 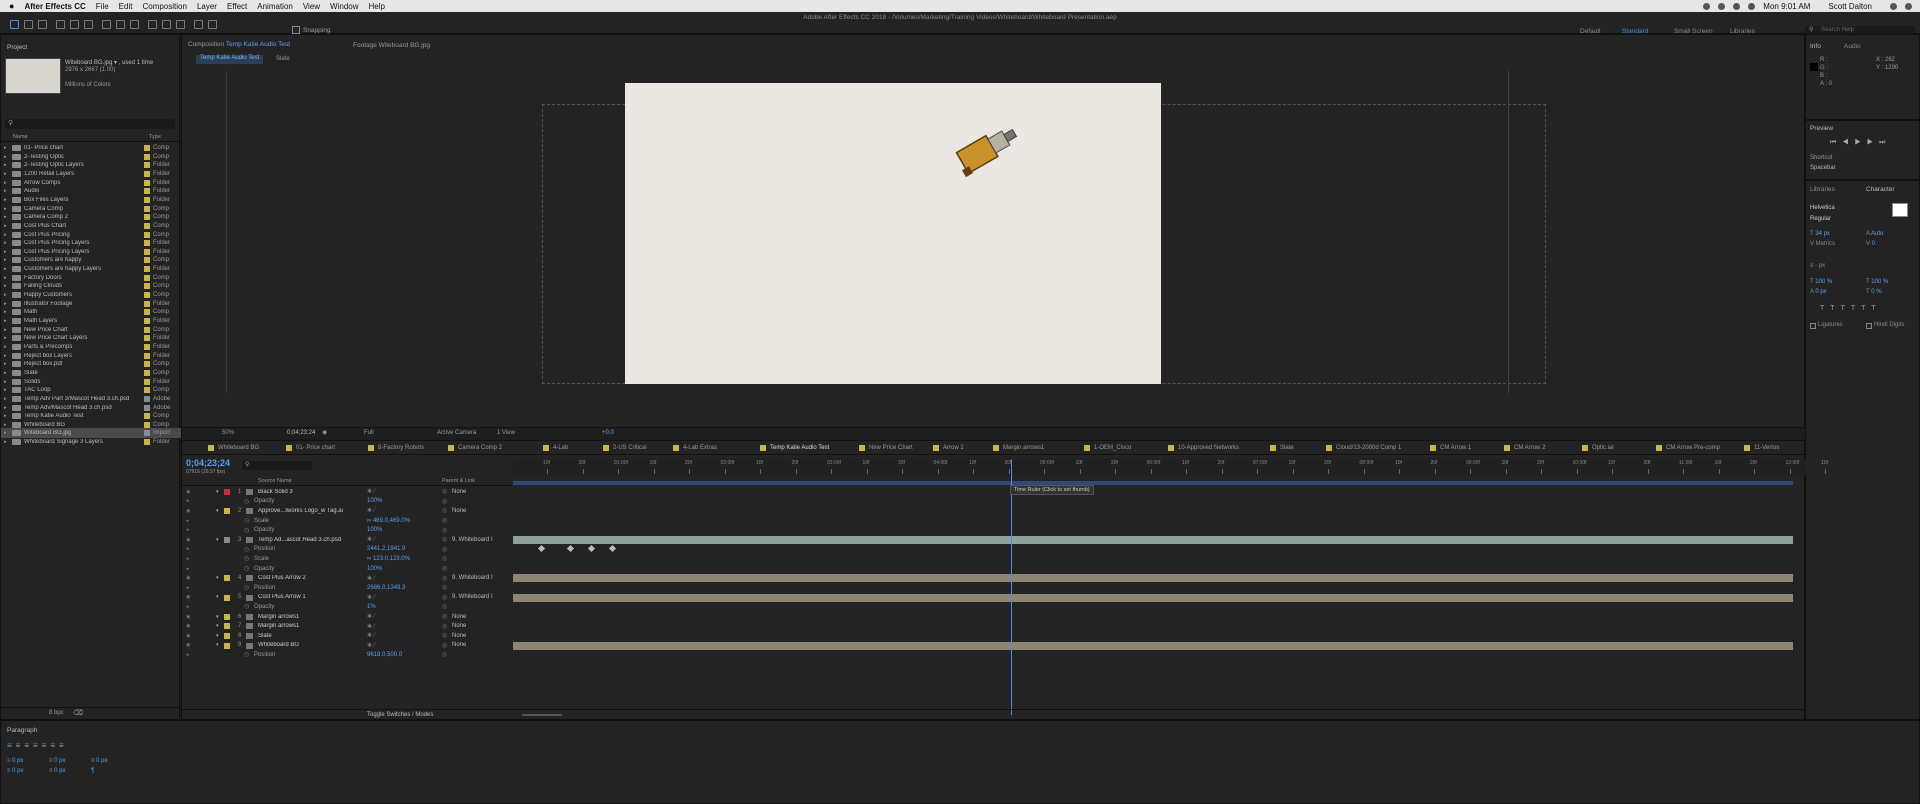 I want to click on timeline-tab: 10-Approved Networks, so click(x=1203, y=448).